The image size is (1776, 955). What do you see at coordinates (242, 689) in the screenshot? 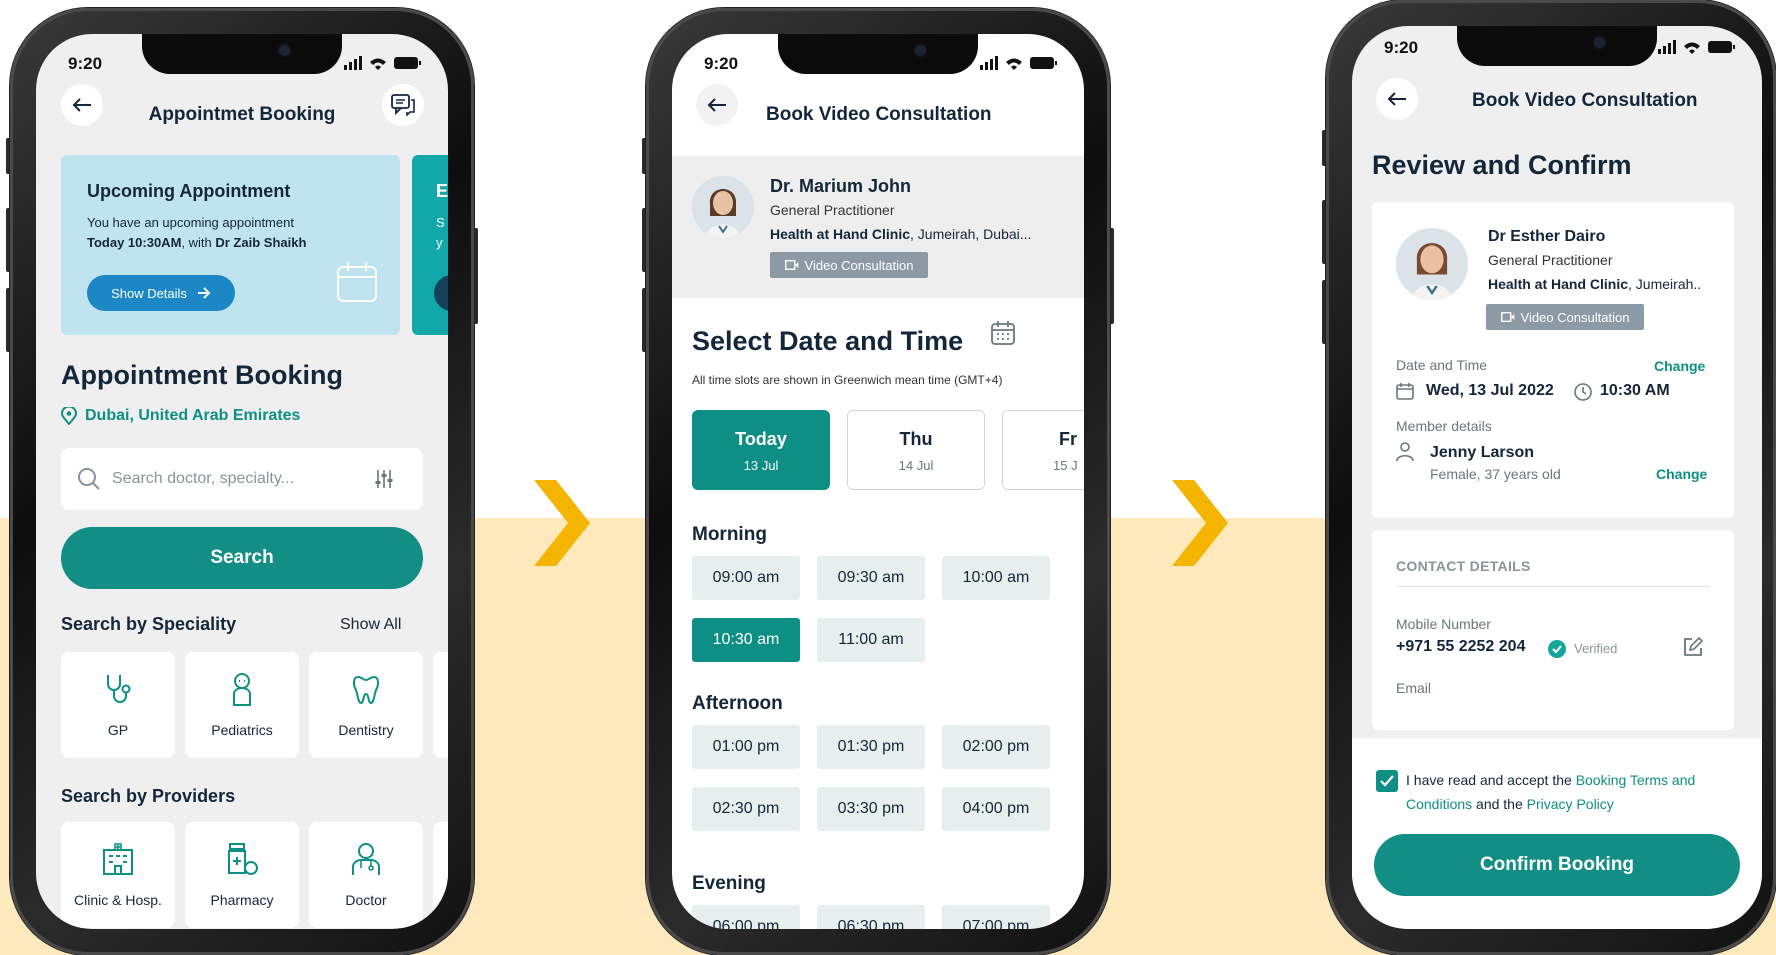
I see `baby-icon` at bounding box center [242, 689].